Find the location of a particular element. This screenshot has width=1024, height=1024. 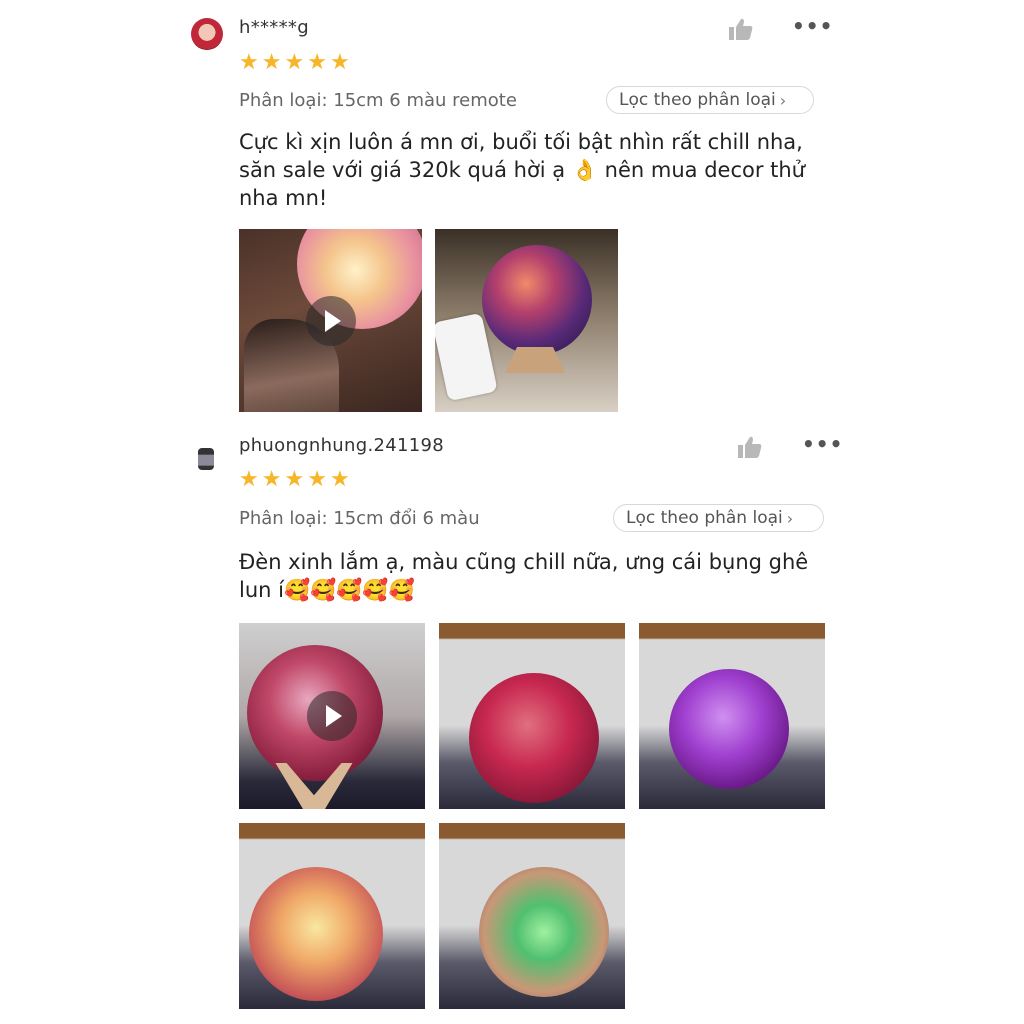

username: h*****g is located at coordinates (274, 27).